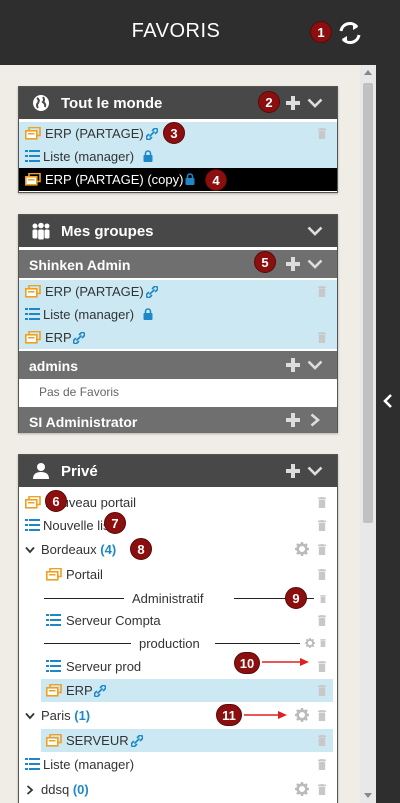 Image resolution: width=400 pixels, height=803 pixels. What do you see at coordinates (174, 133) in the screenshot?
I see `callout-marker: 3` at bounding box center [174, 133].